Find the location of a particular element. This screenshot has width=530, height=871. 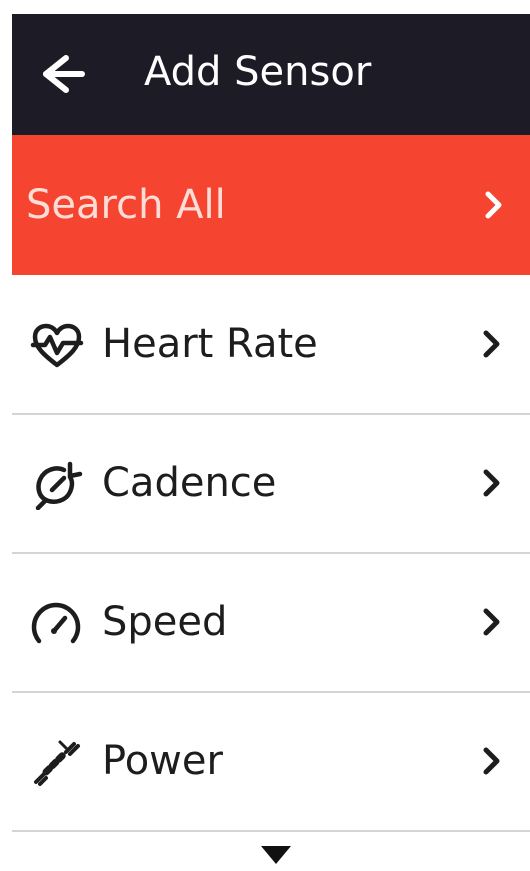

arrow-left-icon is located at coordinates (64, 74).